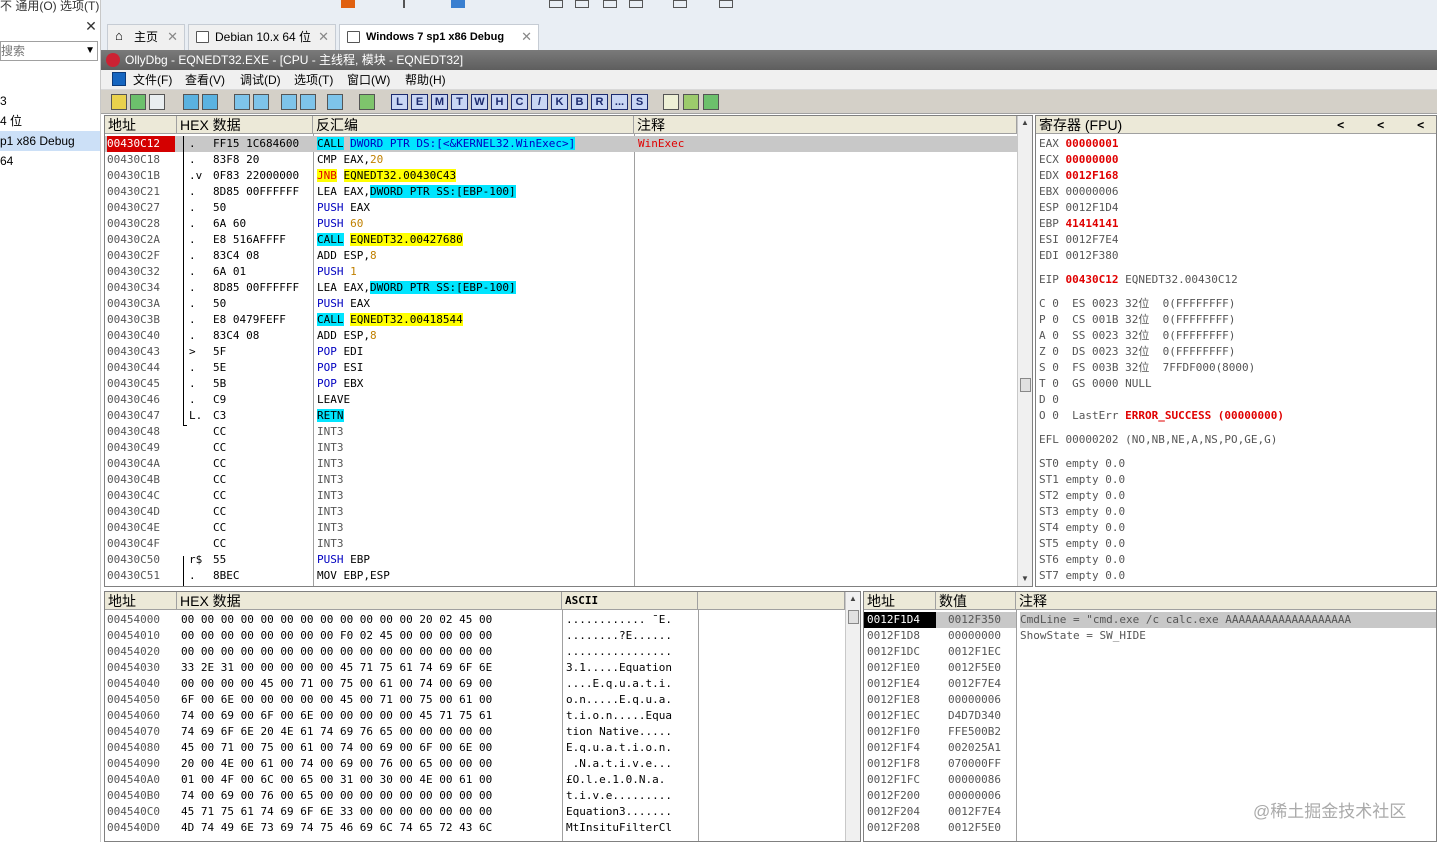 The image size is (1437, 842). I want to click on stack-row: 0012F1E8 00000006, so click(1150, 700).